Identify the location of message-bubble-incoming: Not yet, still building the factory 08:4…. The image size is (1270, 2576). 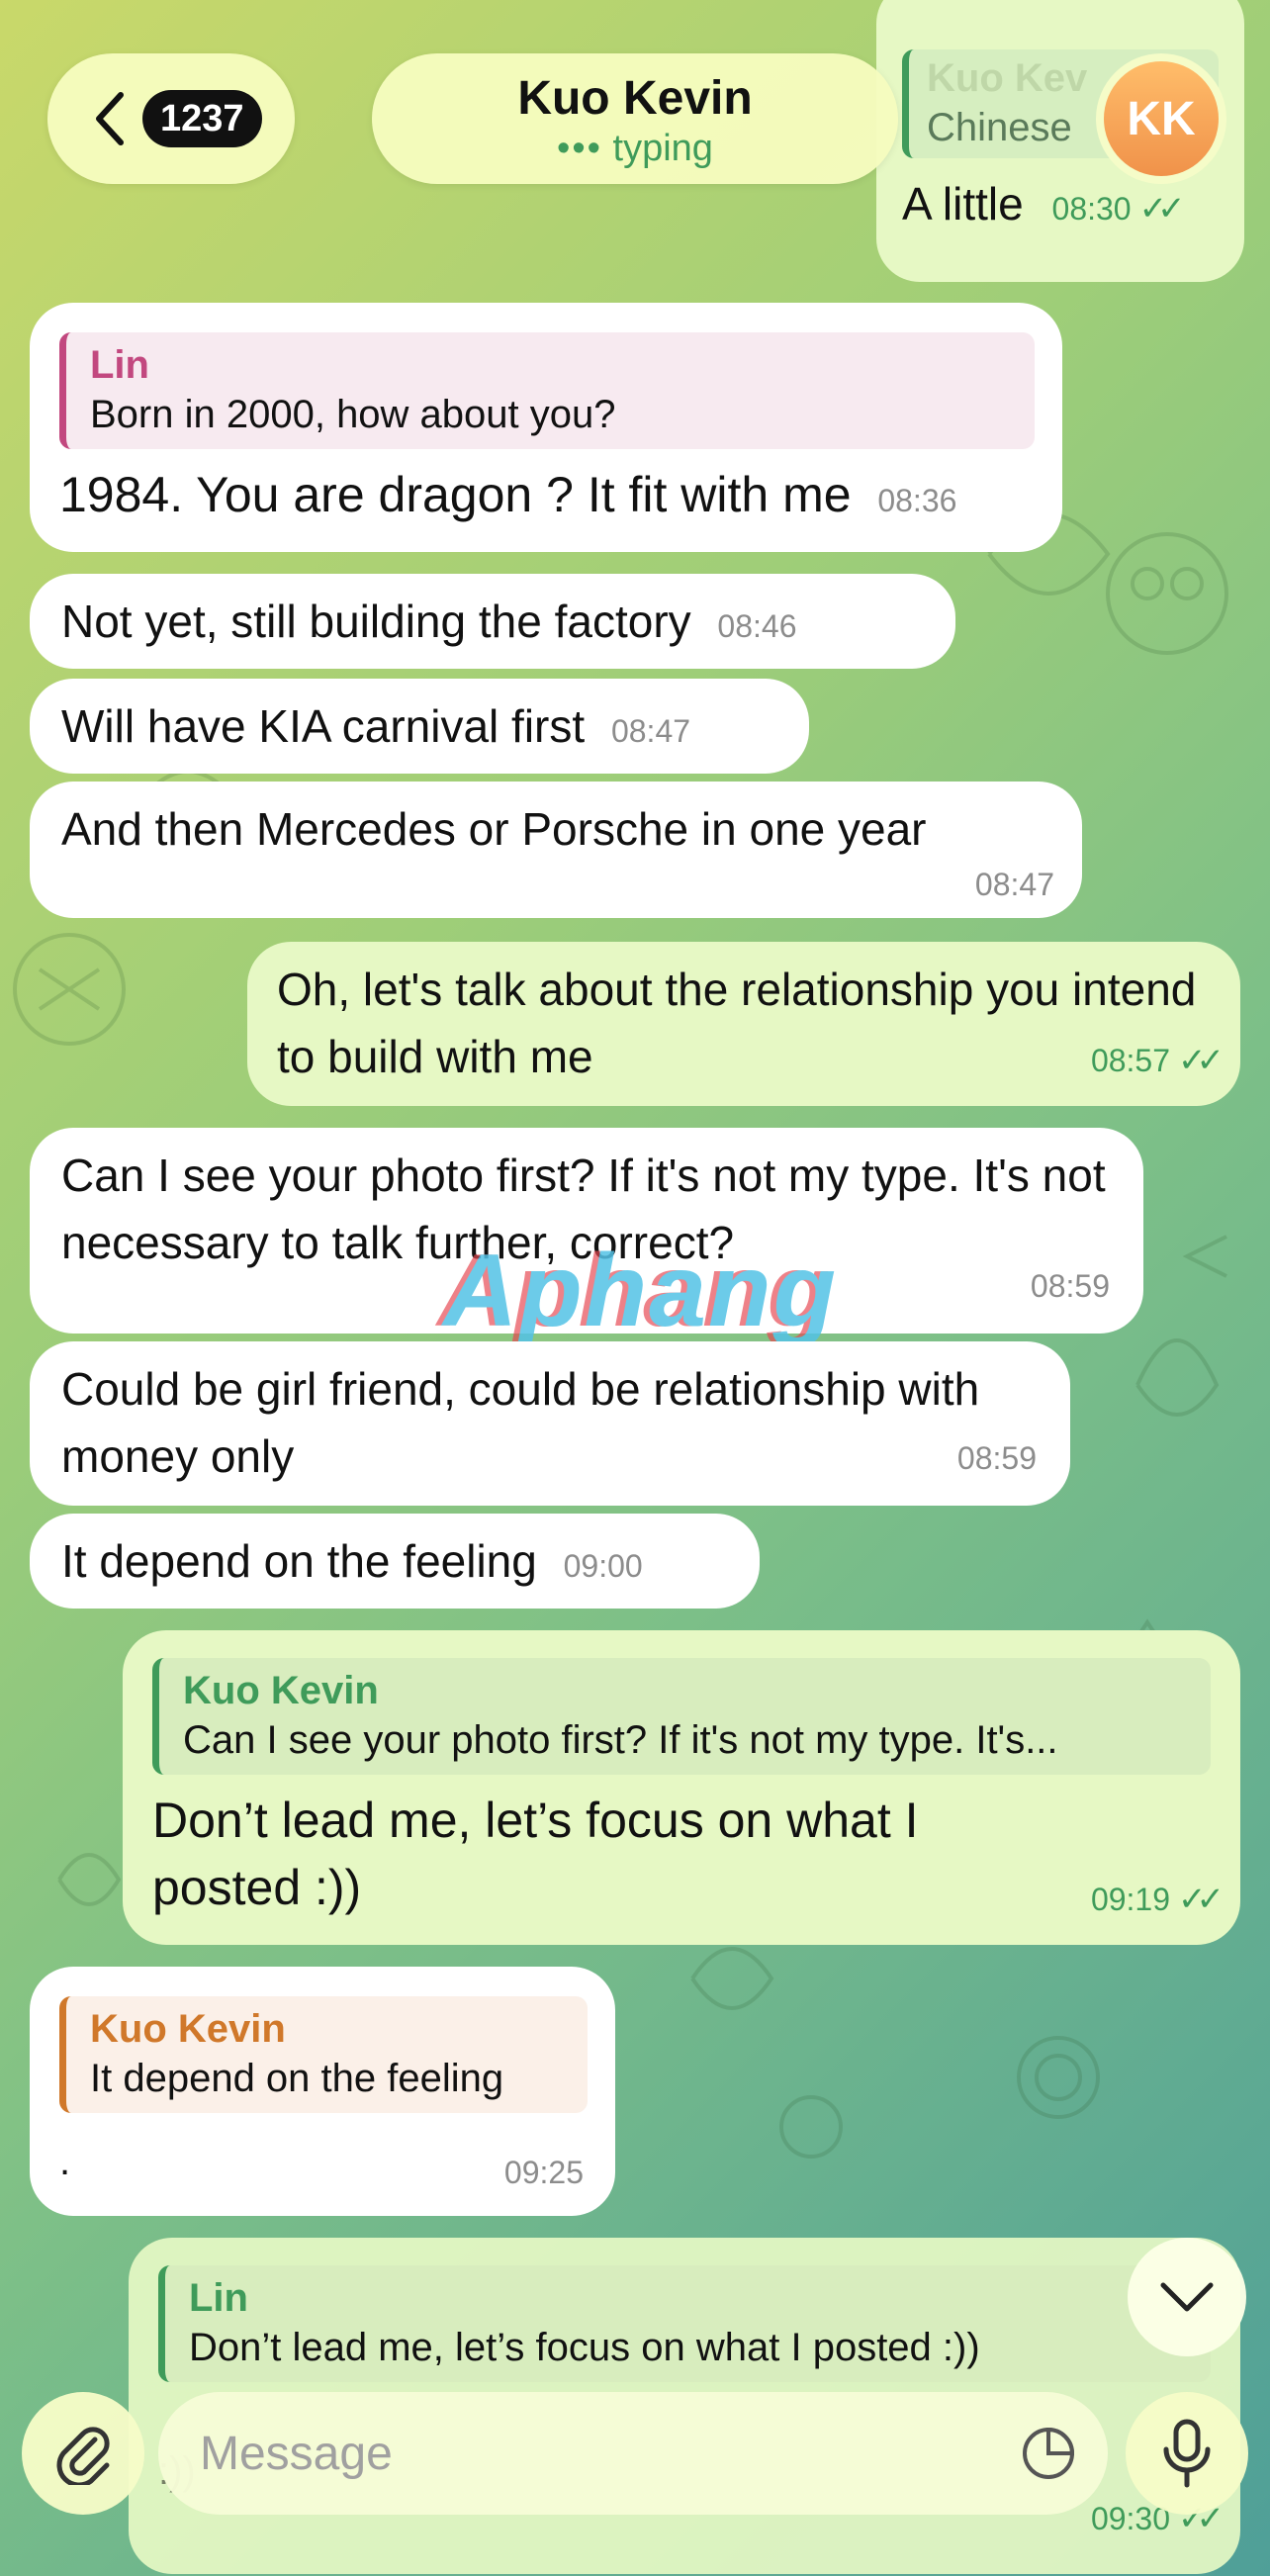
(493, 621).